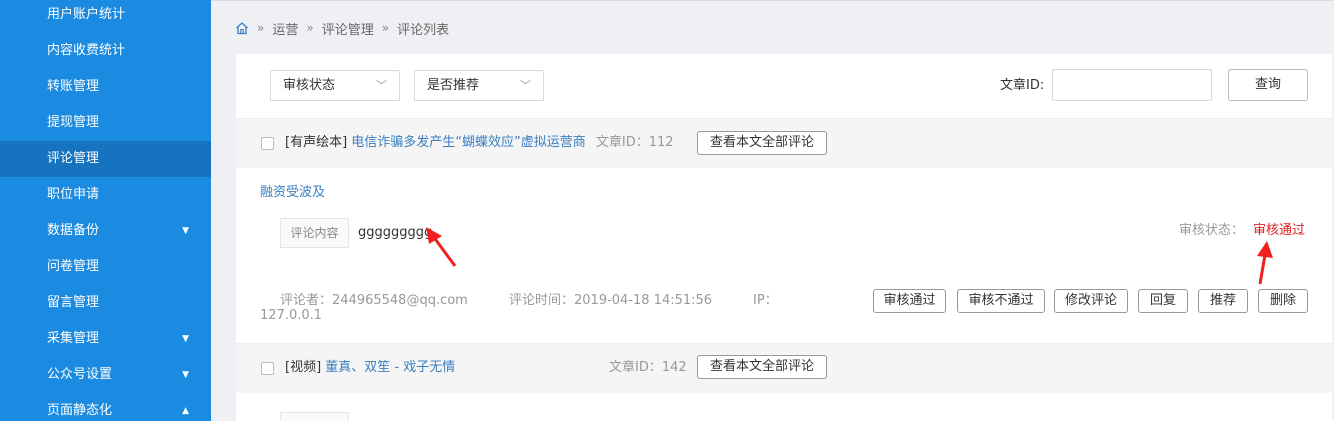 This screenshot has height=421, width=1334. I want to click on ip-value: 127.0.0.1, so click(291, 315).